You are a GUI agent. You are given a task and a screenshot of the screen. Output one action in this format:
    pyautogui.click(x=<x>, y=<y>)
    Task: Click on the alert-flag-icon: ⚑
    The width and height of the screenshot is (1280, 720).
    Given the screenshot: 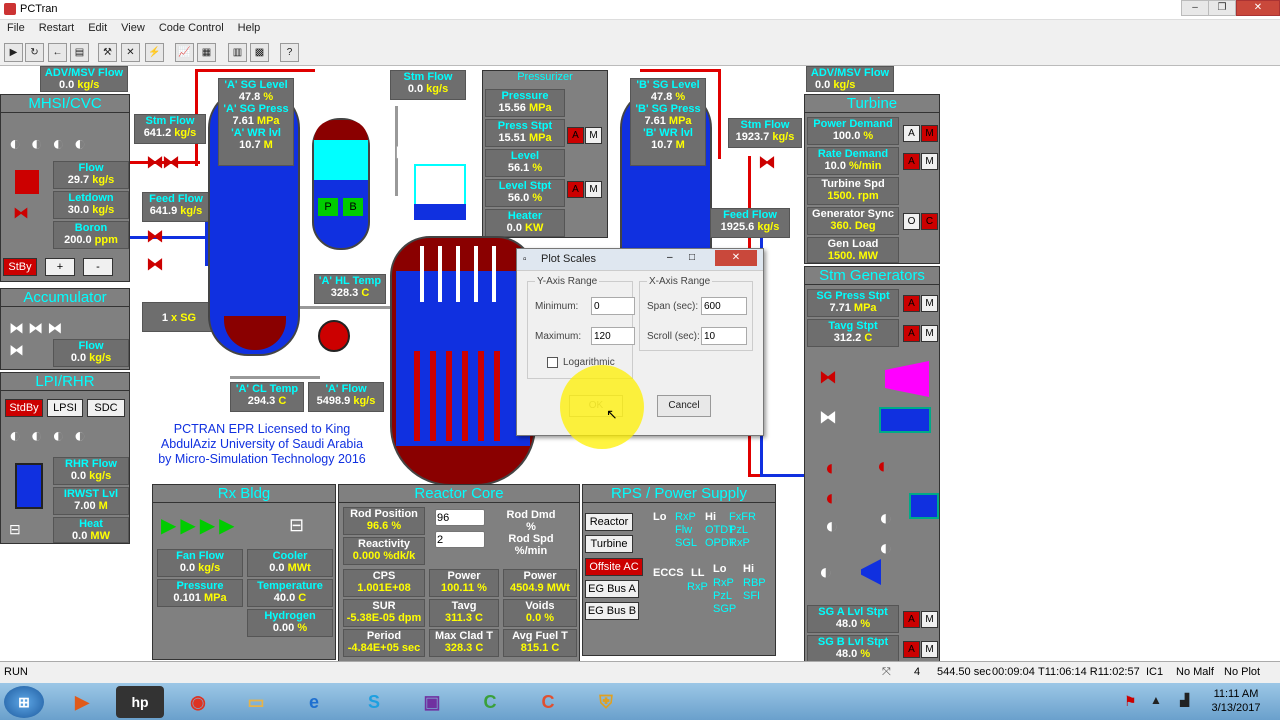 What is the action you would take?
    pyautogui.click(x=1130, y=701)
    